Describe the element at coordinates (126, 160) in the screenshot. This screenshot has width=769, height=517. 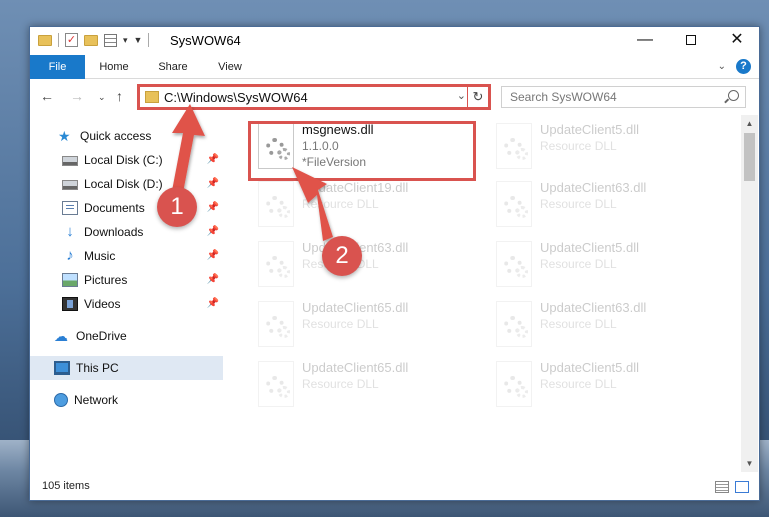
I see `sidebar-item-local-disk-c: Local Disk (C:) 📌` at that location.